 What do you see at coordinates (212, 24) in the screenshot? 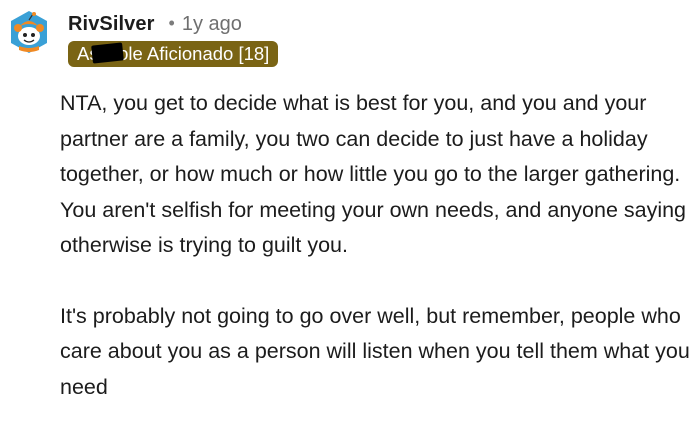
I see `timestamp: 1y ago` at bounding box center [212, 24].